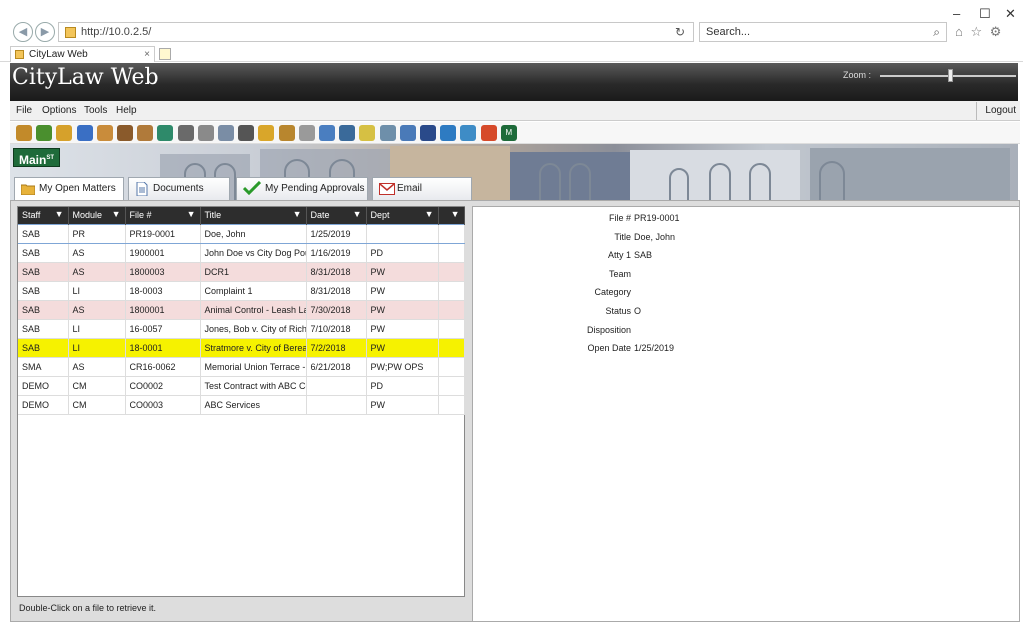 This screenshot has width=1023, height=623. I want to click on table-row: SAB AS 1800003 DCR1 8/31/2018 PW, so click(241, 272).